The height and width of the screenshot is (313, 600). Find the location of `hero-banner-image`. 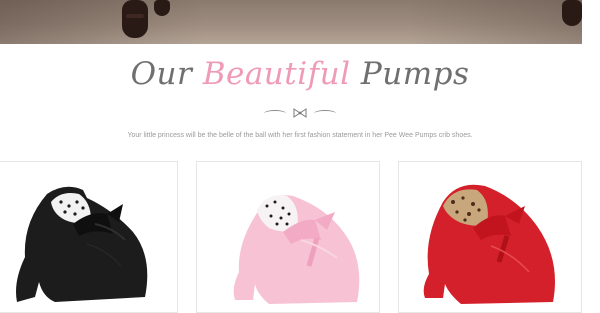

hero-banner-image is located at coordinates (291, 22).